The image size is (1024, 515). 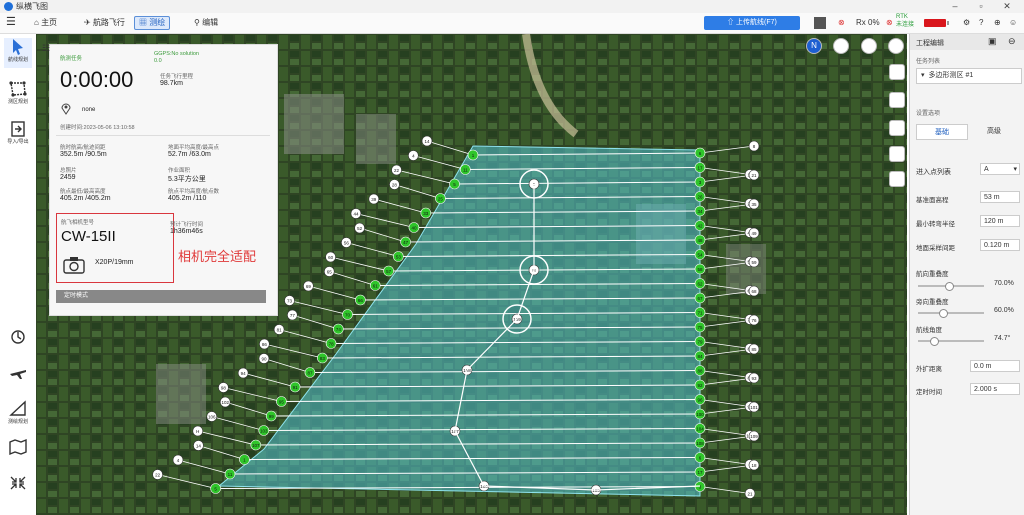 I want to click on brightness-icon, so click(x=841, y=46).